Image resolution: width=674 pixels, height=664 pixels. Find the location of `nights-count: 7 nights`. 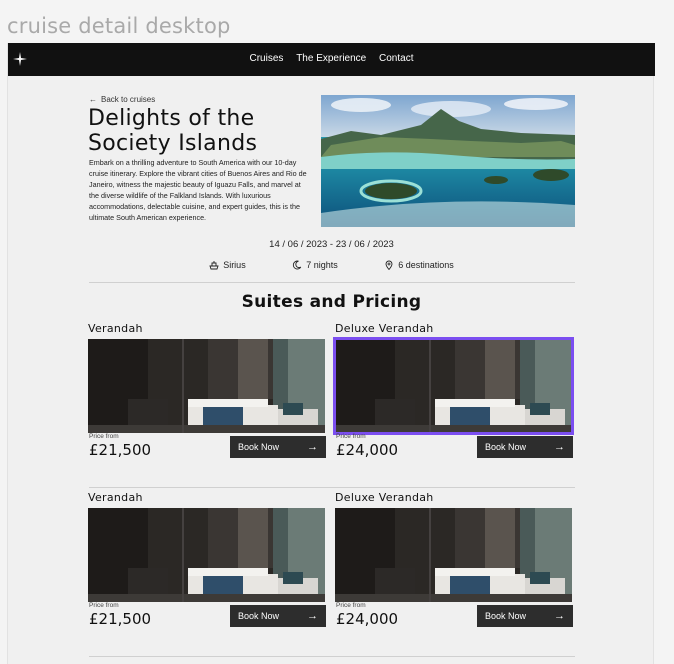

nights-count: 7 nights is located at coordinates (322, 265).